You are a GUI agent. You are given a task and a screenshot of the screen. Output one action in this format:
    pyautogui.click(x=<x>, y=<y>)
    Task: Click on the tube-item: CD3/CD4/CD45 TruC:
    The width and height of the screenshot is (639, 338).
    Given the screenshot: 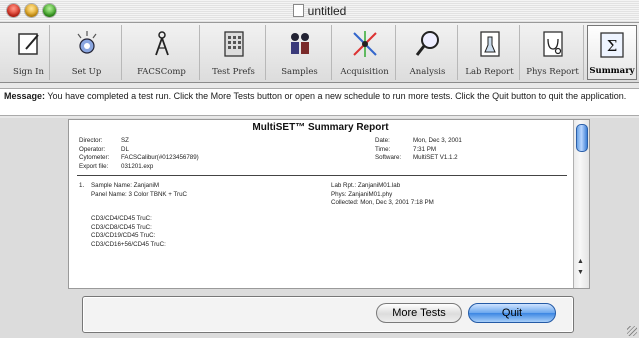 What is the action you would take?
    pyautogui.click(x=121, y=218)
    